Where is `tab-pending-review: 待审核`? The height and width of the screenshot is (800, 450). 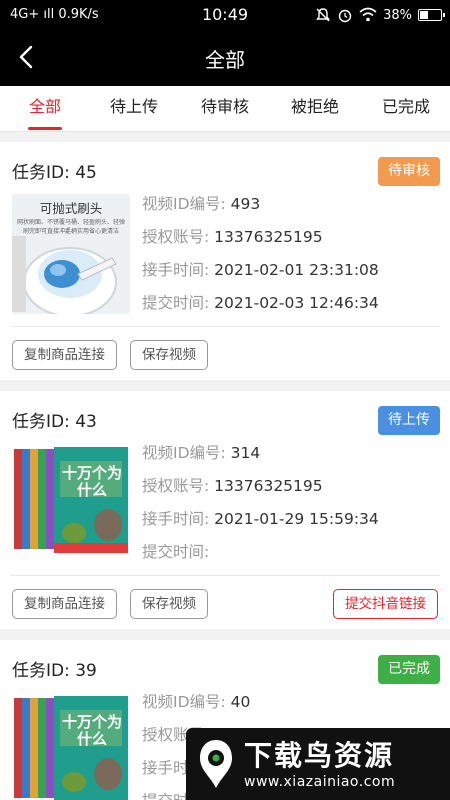 tab-pending-review: 待审核 is located at coordinates (225, 109).